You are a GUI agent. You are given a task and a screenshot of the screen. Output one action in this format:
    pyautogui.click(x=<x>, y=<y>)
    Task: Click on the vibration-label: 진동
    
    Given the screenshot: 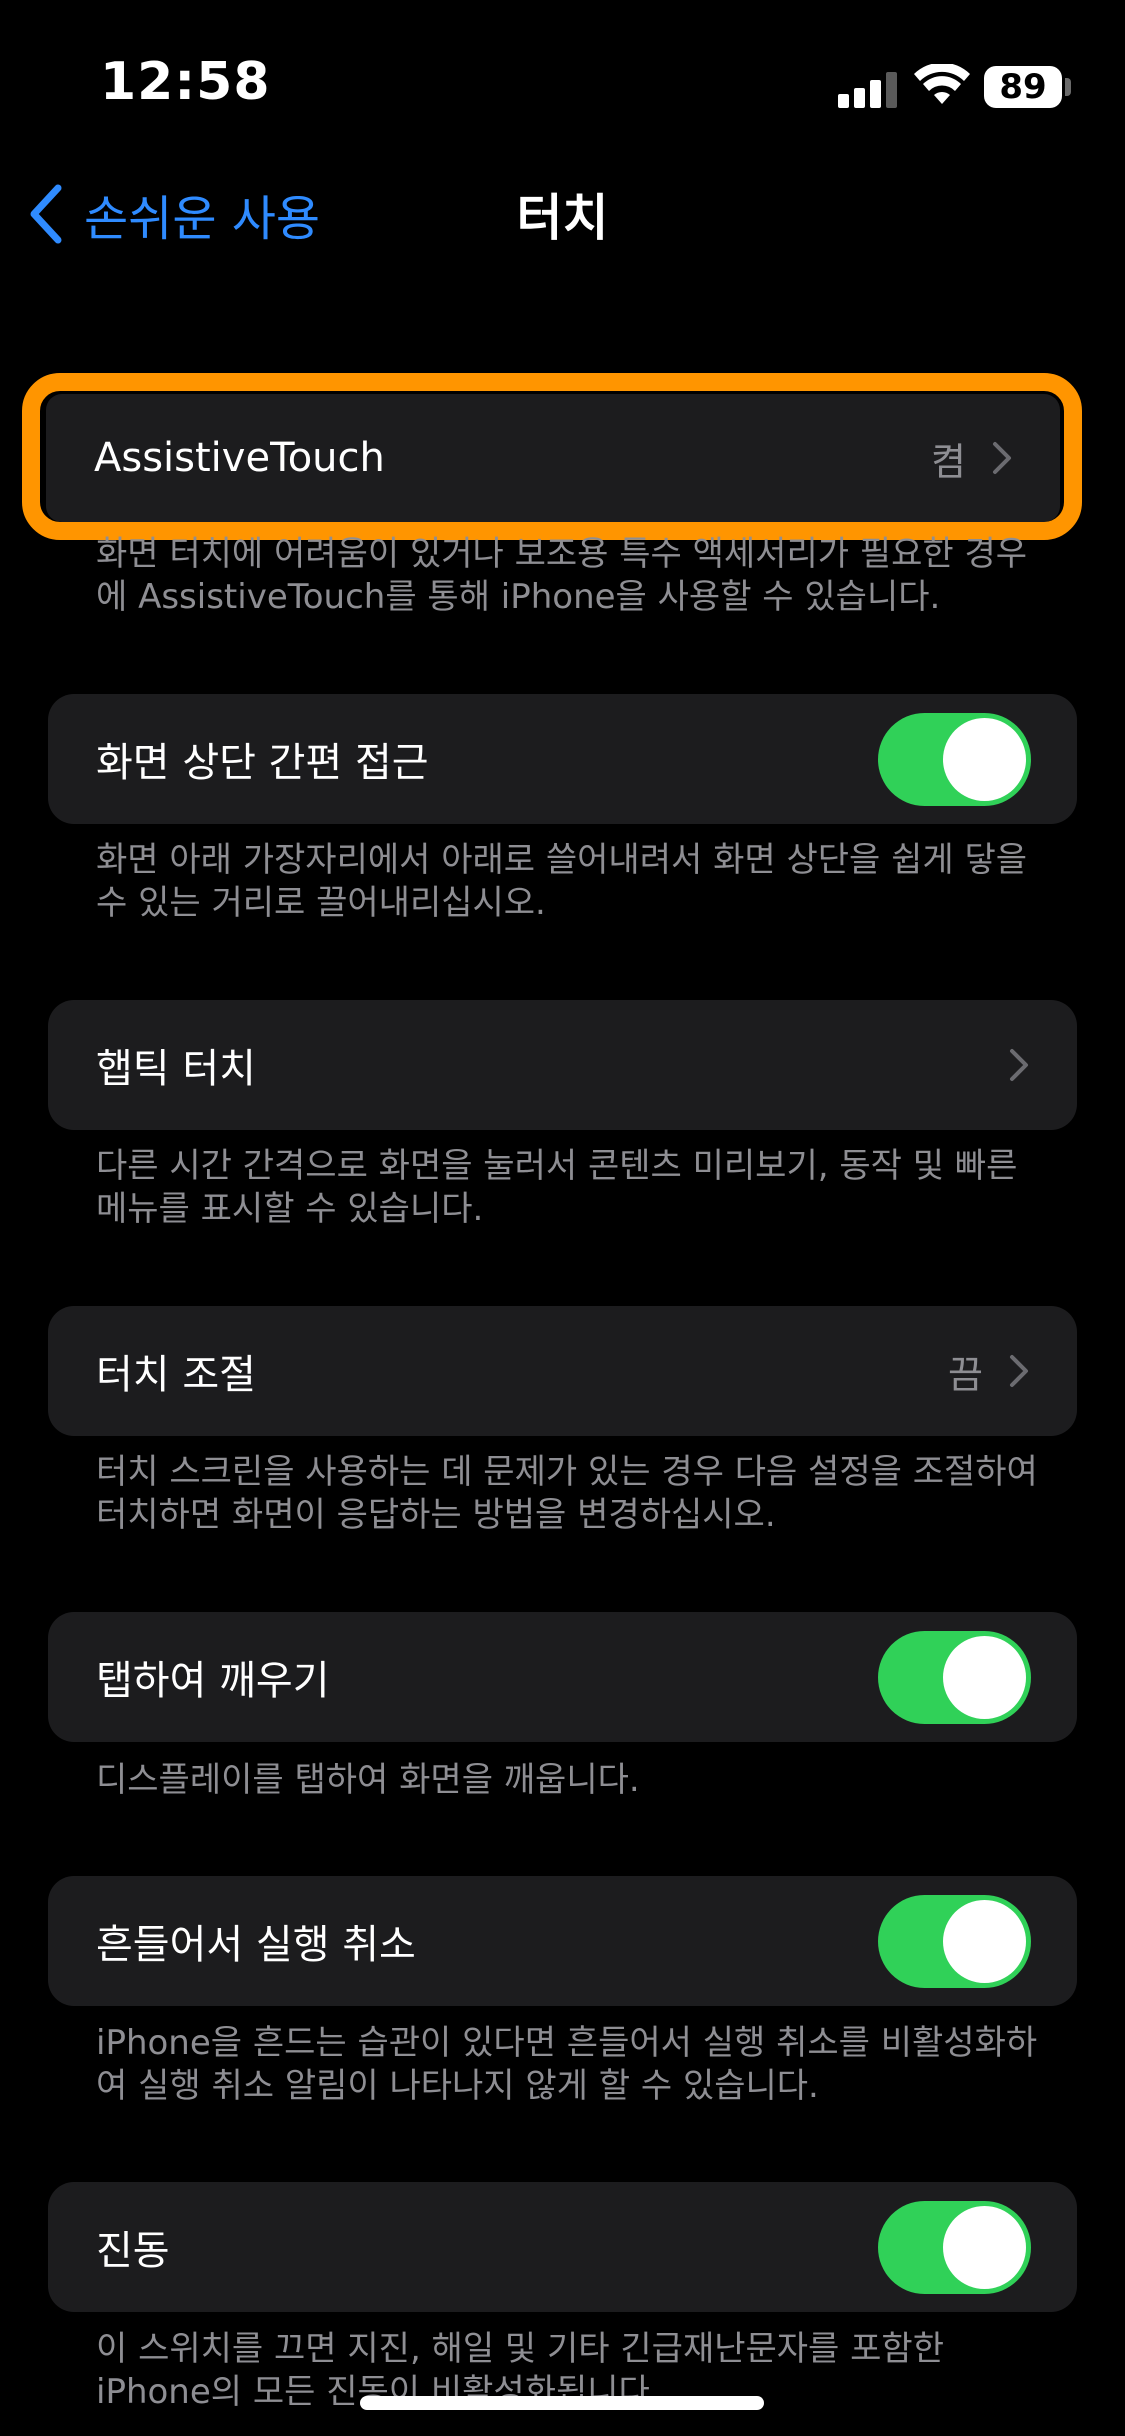 What is the action you would take?
    pyautogui.click(x=133, y=2251)
    